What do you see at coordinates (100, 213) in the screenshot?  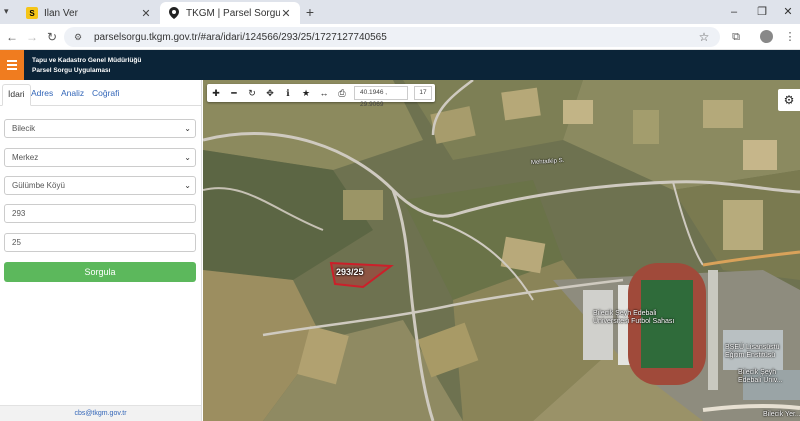 I see `block-input: 293` at bounding box center [100, 213].